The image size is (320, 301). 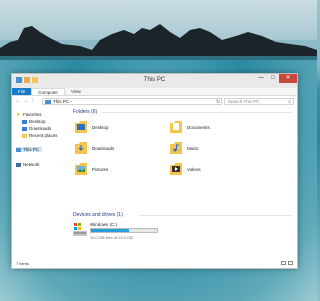 What do you see at coordinates (24, 121) in the screenshot?
I see `desktop-icon` at bounding box center [24, 121].